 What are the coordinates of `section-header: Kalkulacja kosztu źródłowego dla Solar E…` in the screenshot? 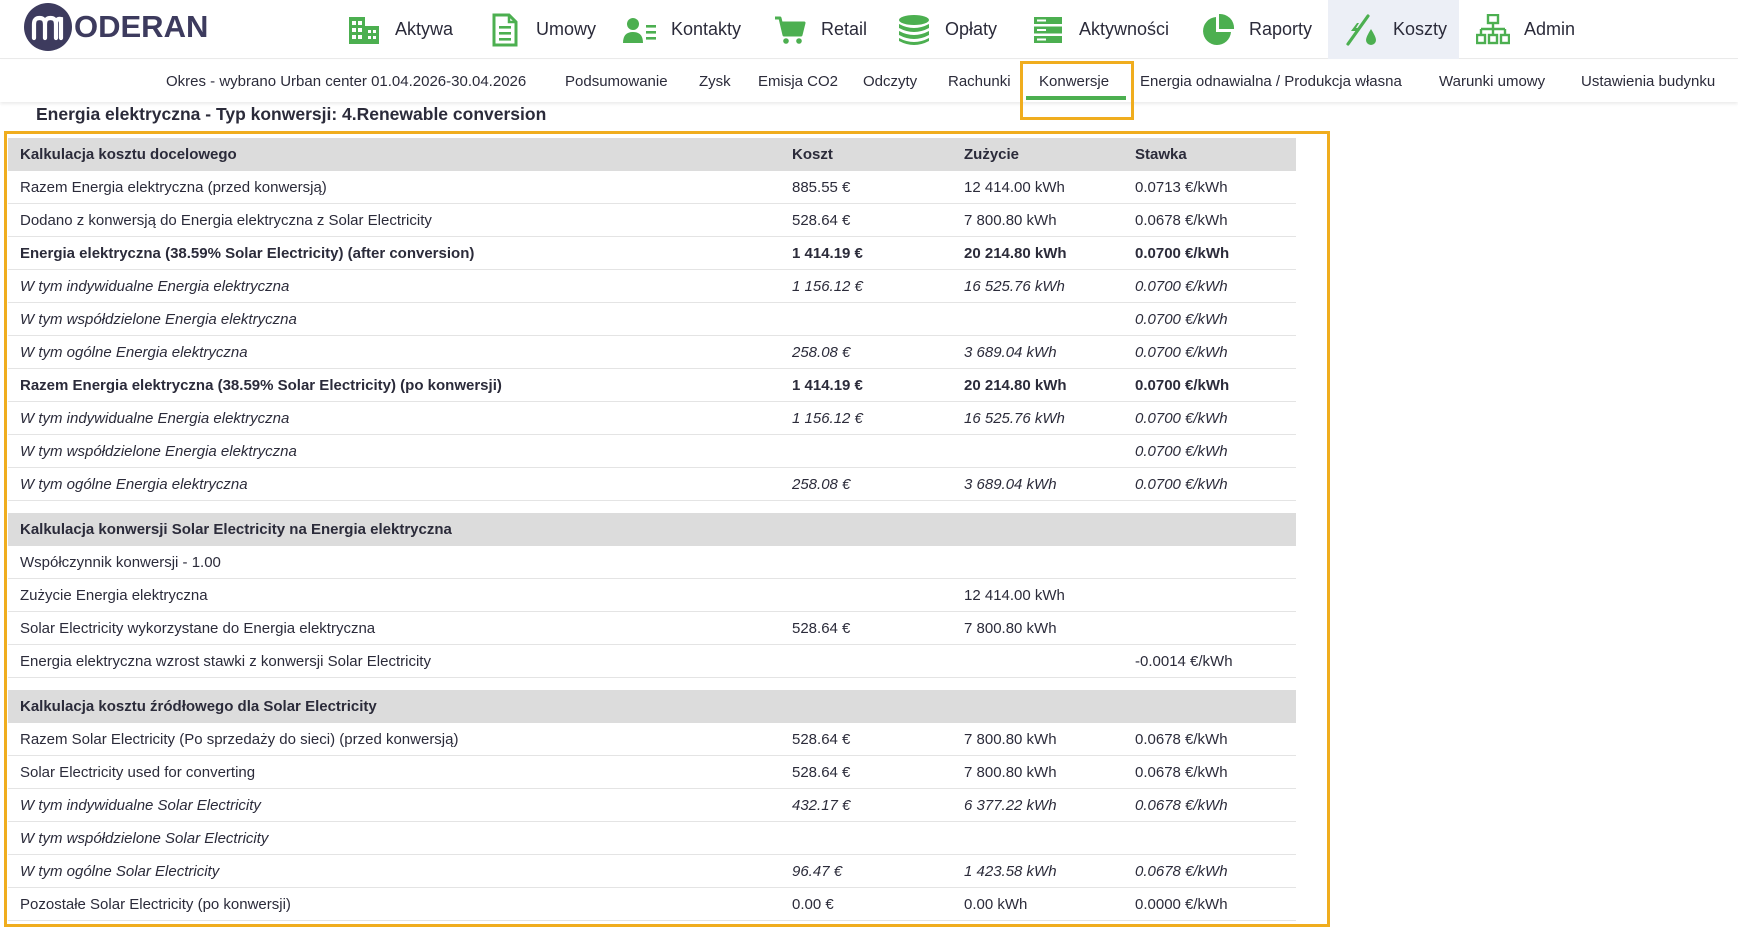 It's located at (652, 706).